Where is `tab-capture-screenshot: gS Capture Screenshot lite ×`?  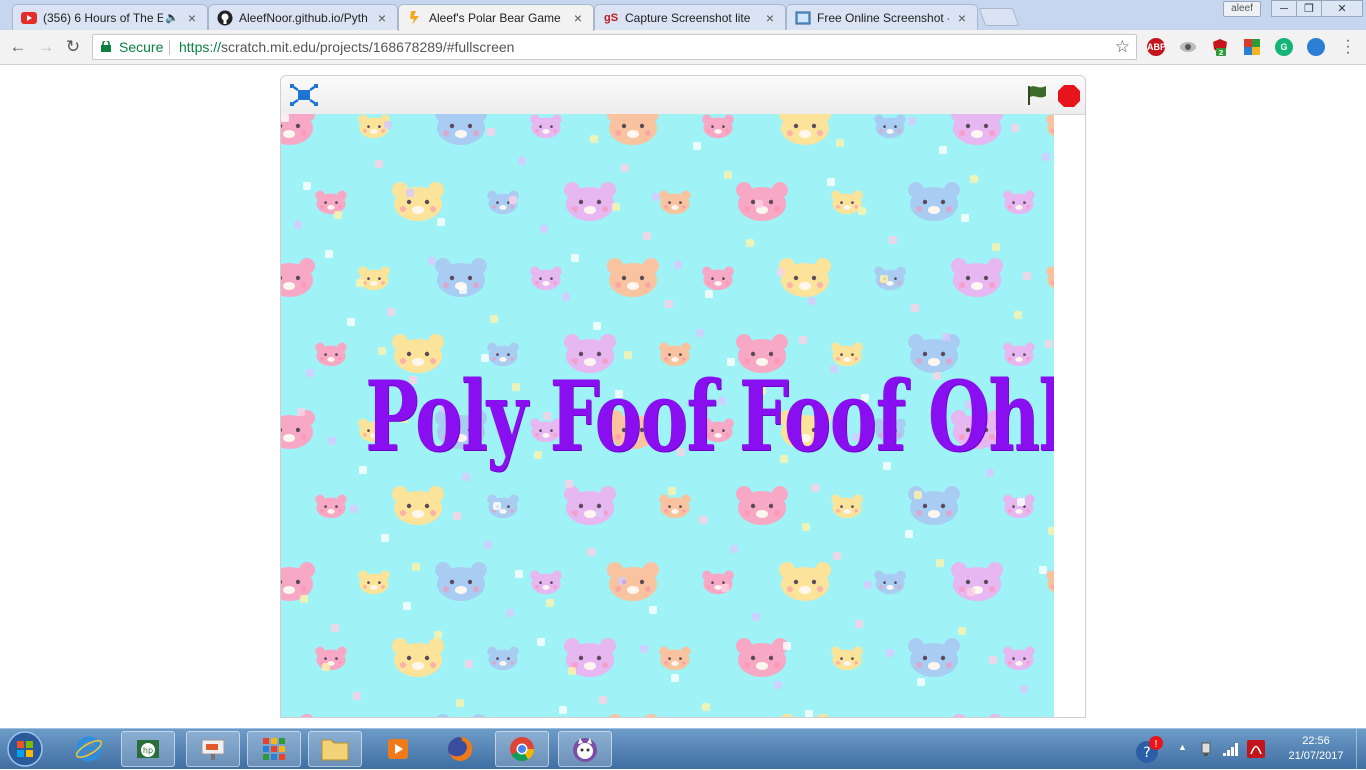 tab-capture-screenshot: gS Capture Screenshot lite × is located at coordinates (690, 17).